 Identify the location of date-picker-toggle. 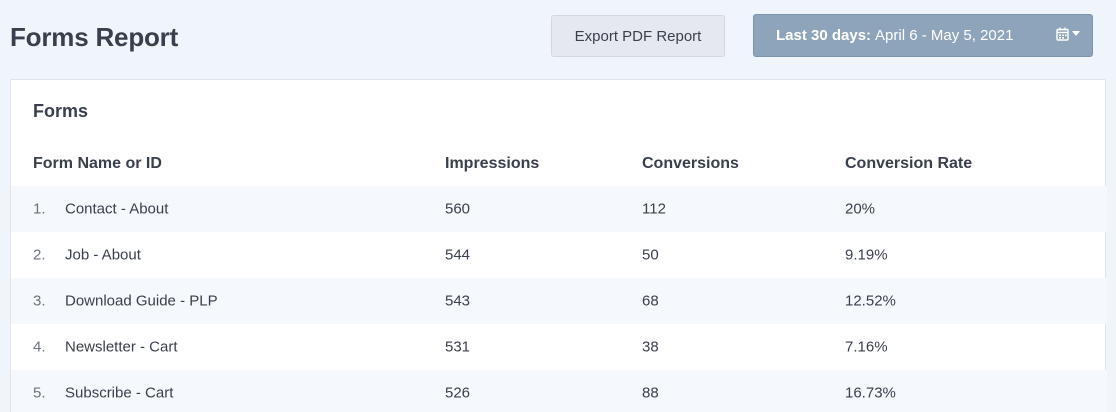
(1068, 34).